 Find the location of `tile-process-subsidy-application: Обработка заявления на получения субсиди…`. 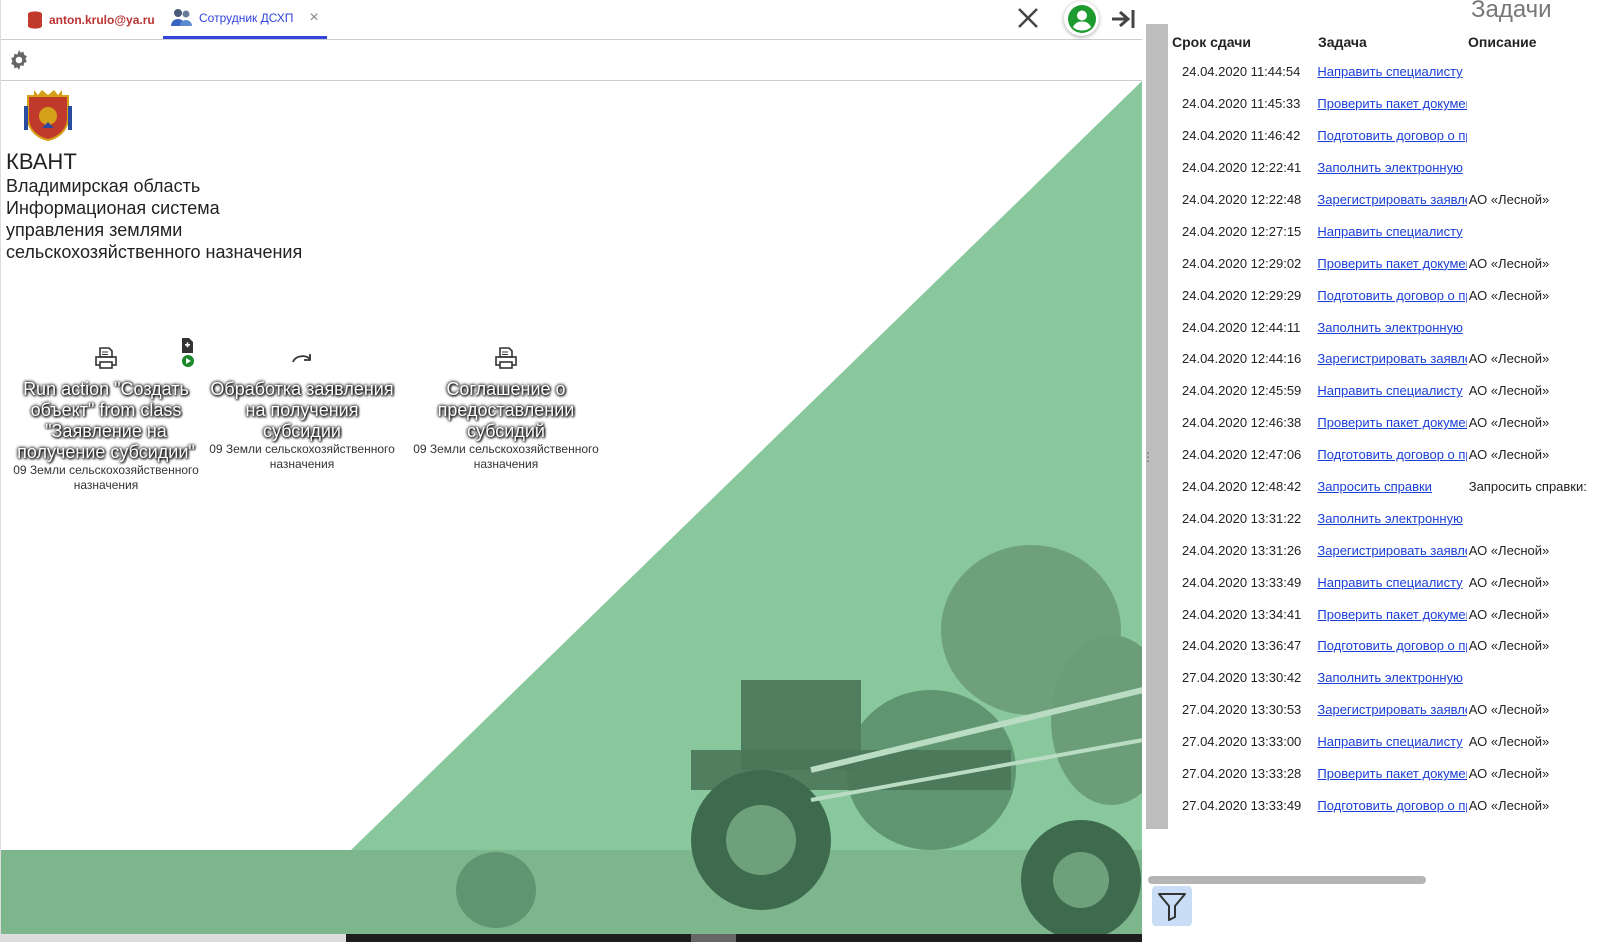

tile-process-subsidy-application: Обработка заявления на получения субсиди… is located at coordinates (302, 409).